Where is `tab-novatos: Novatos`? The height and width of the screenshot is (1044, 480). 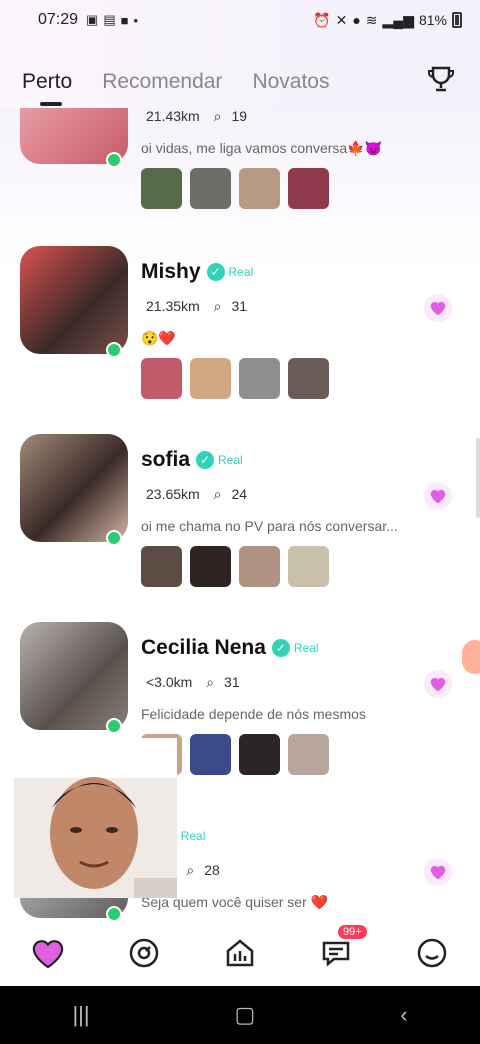
tab-novatos: Novatos is located at coordinates (290, 82).